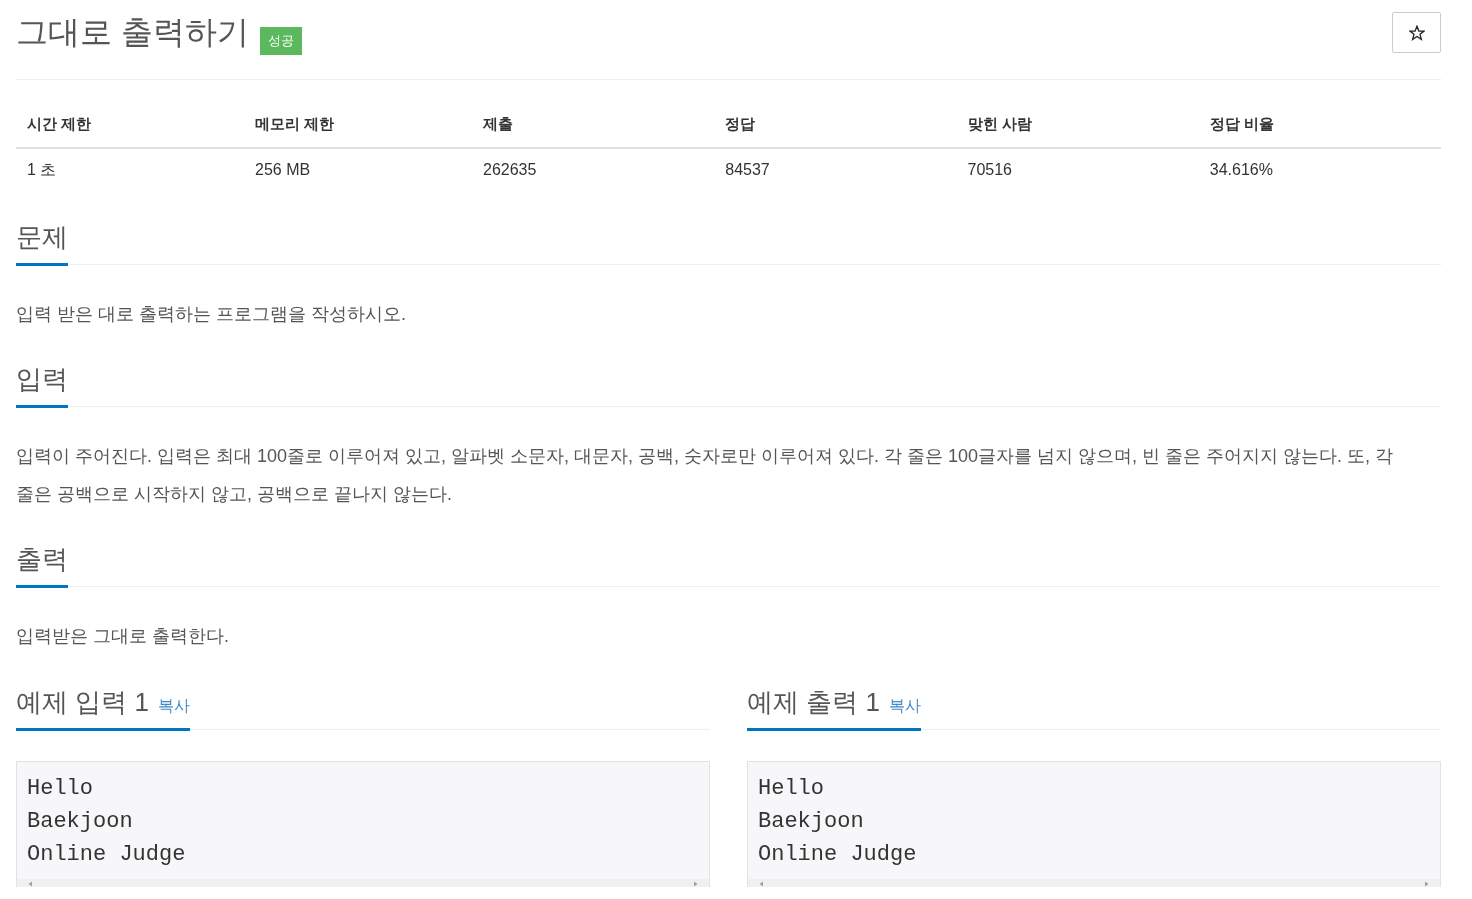 The height and width of the screenshot is (899, 1472). Describe the element at coordinates (42, 169) in the screenshot. I see `table-cell-text: 1 초` at that location.